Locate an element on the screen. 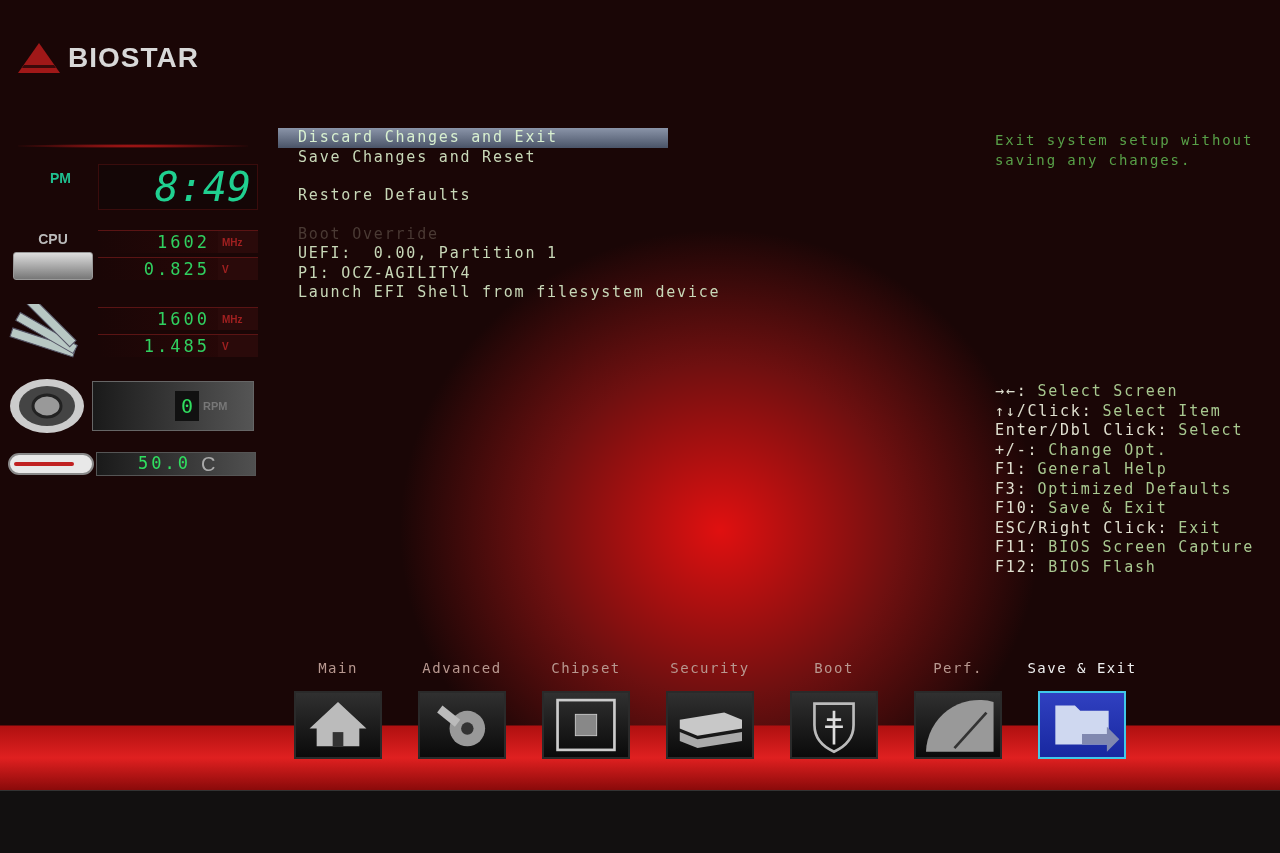 Image resolution: width=1280 pixels, height=853 pixels. shortcut-key: →←: is located at coordinates (1011, 391).